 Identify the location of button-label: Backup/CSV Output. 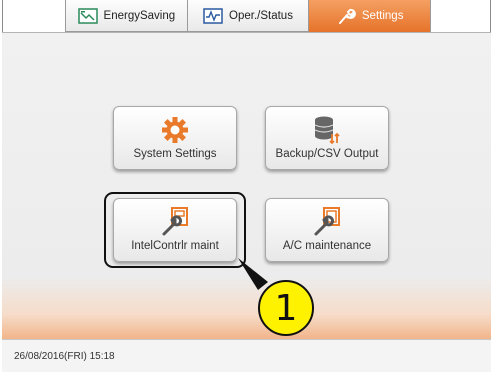
(327, 154).